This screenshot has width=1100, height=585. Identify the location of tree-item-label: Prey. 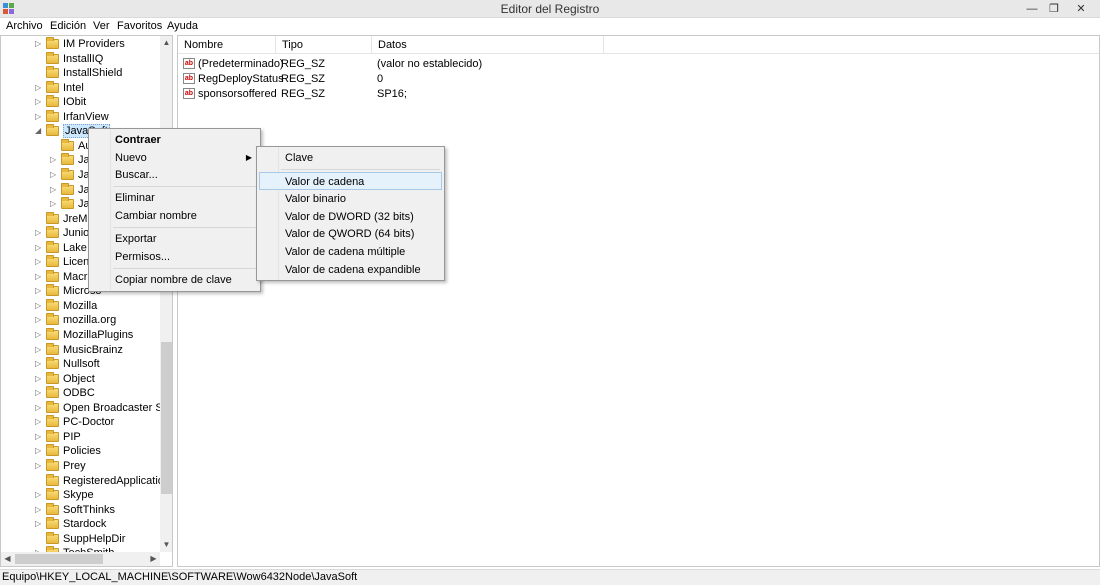
(74, 465).